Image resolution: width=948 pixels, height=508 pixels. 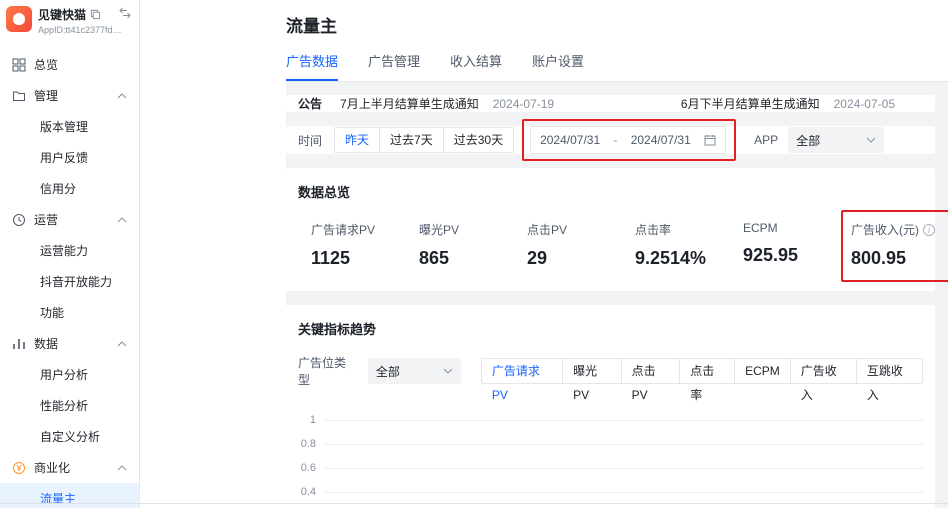 I want to click on window-bottom-edge, so click(x=474, y=503).